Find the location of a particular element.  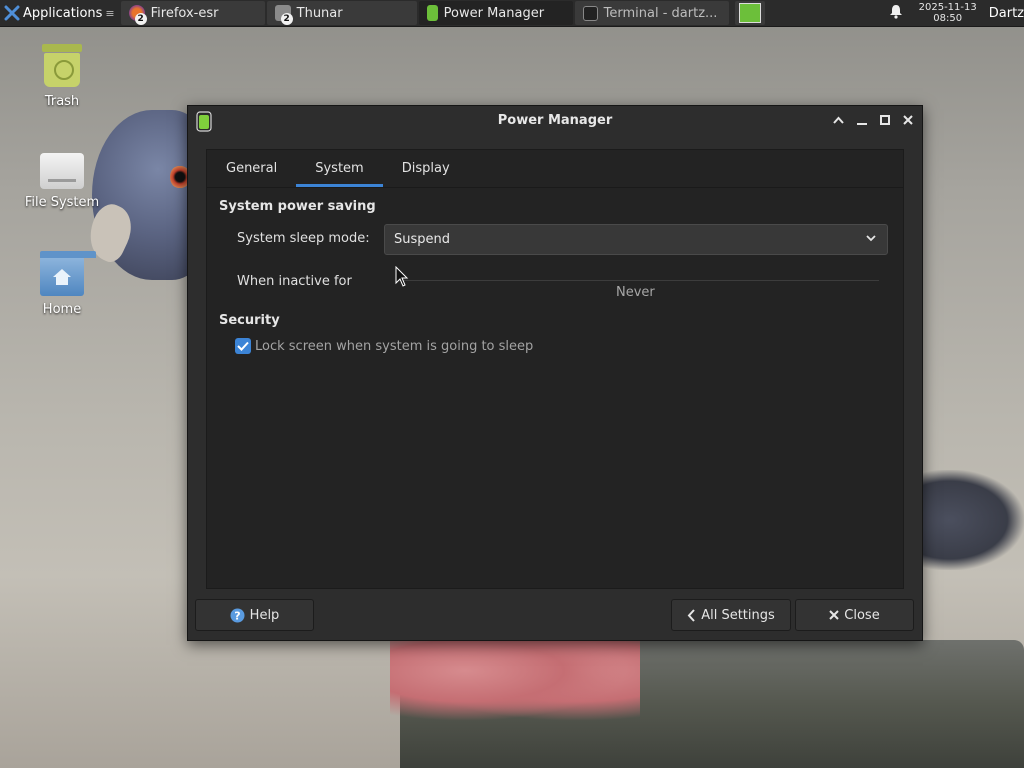

applications-menu-label: Applications is located at coordinates (63, 13).